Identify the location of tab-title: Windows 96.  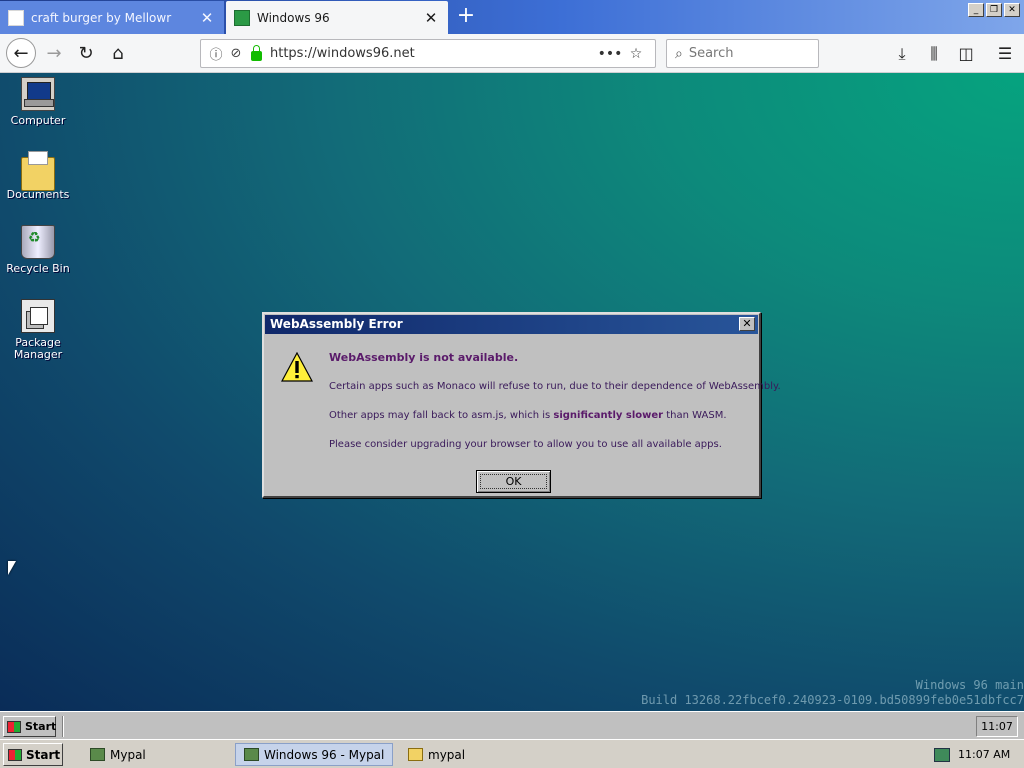
(293, 17).